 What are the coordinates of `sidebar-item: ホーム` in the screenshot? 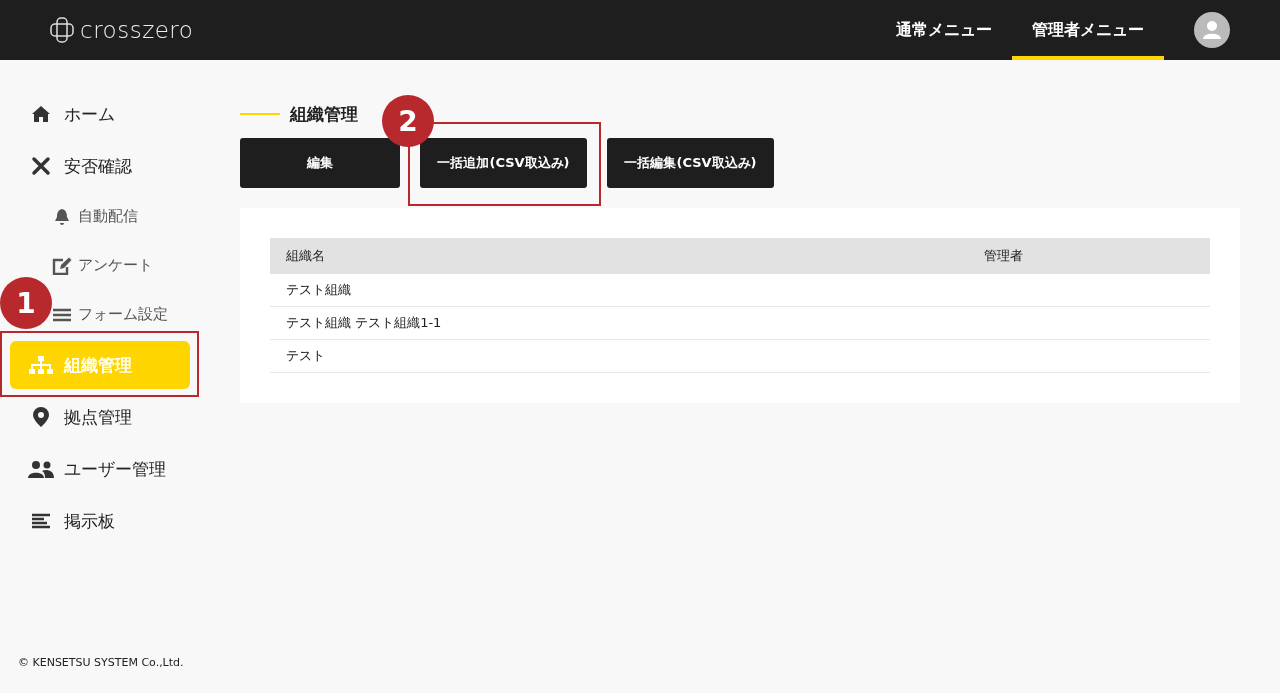 It's located at (100, 114).